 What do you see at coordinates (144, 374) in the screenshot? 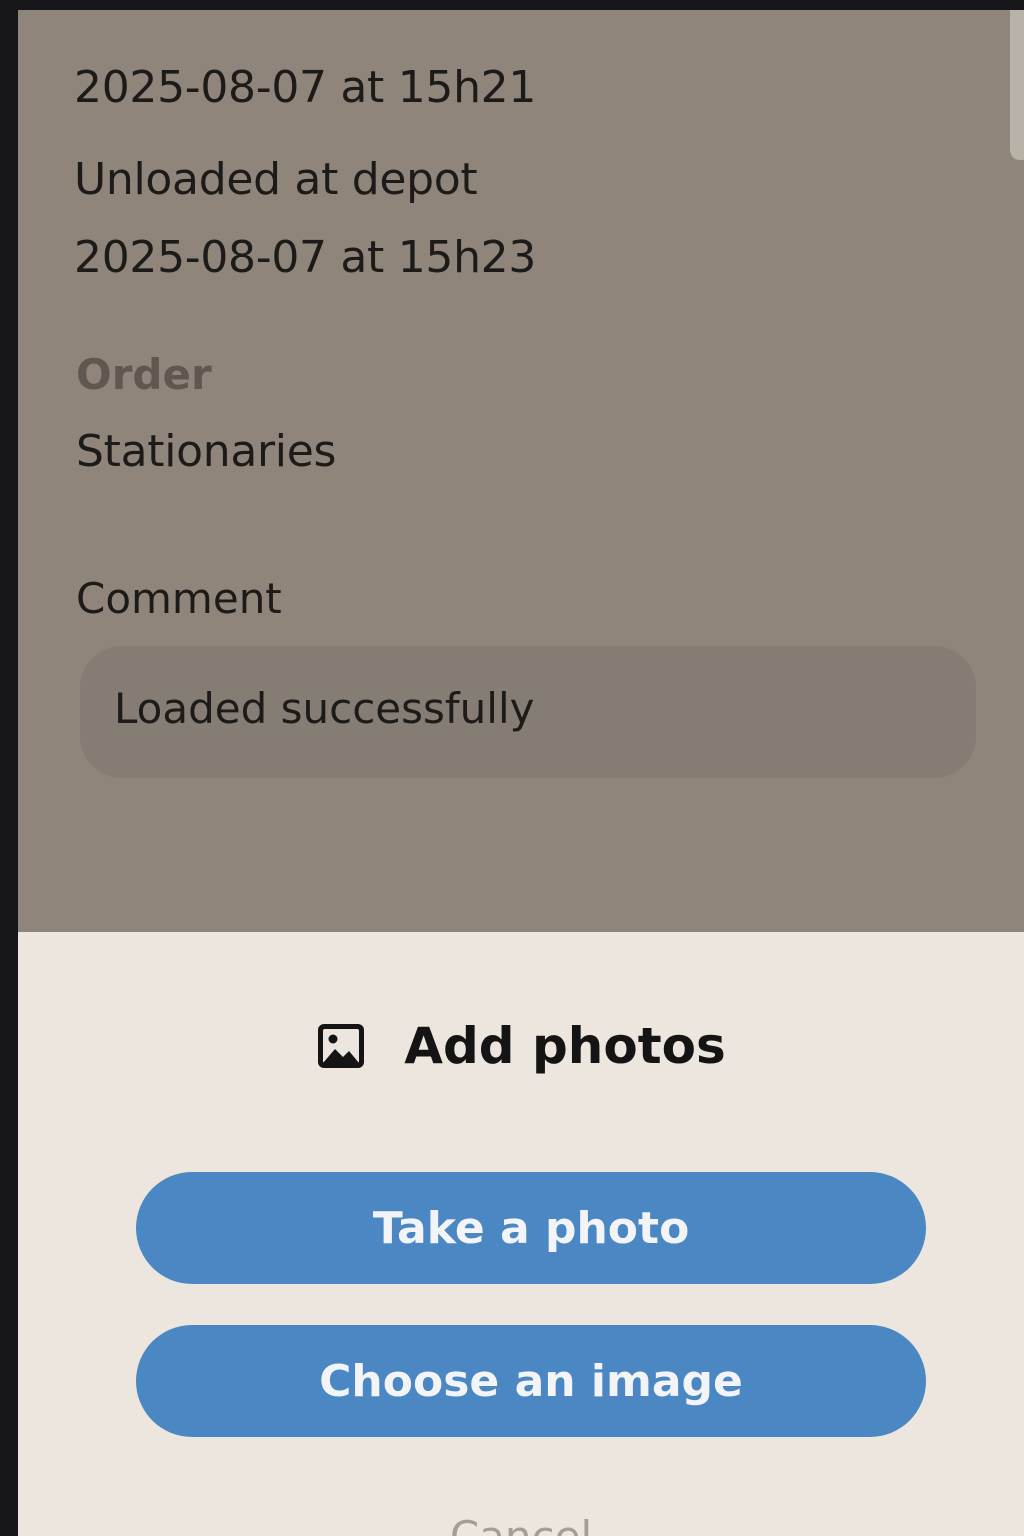
I see `order-label: Order` at bounding box center [144, 374].